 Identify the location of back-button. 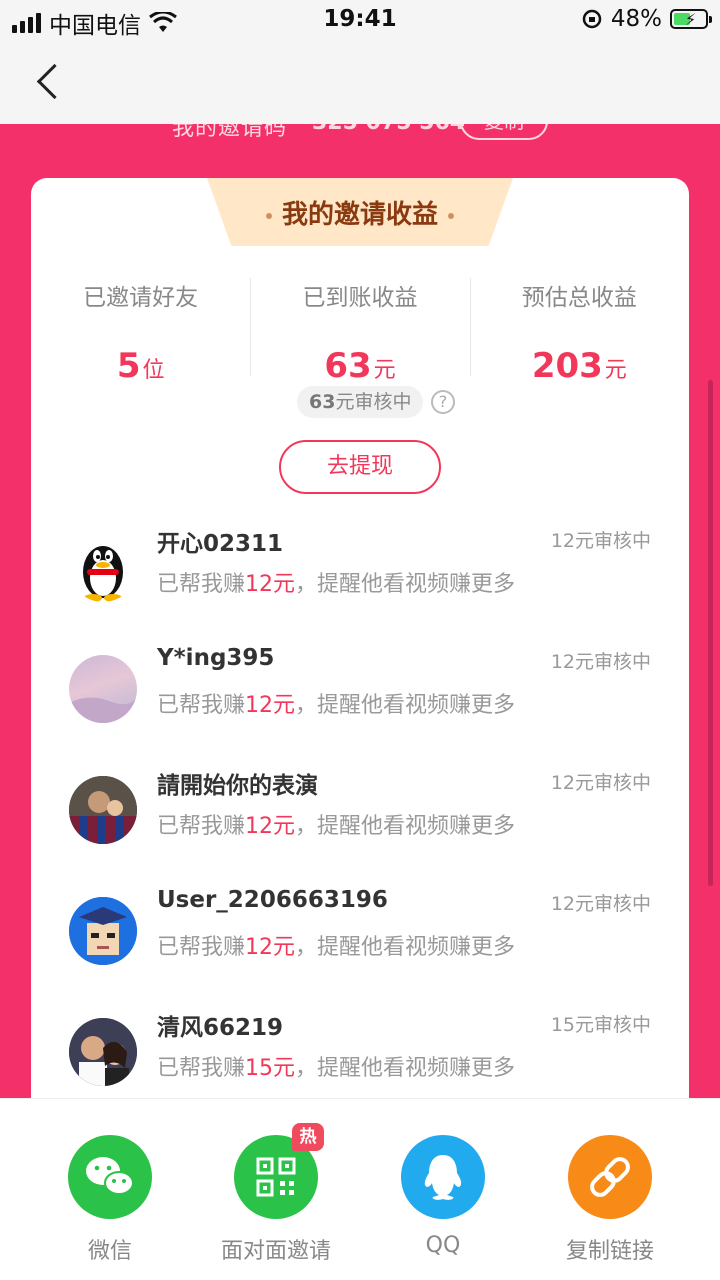
(48, 82).